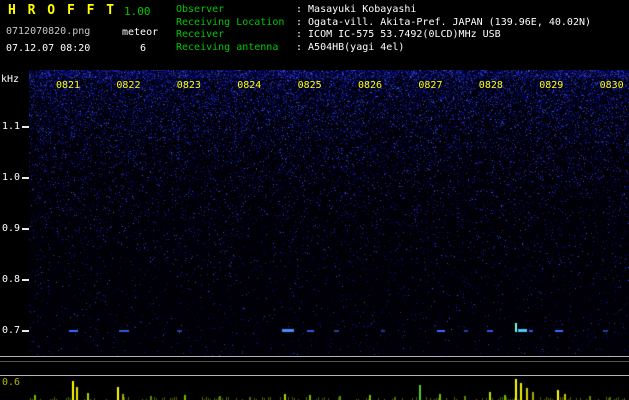  What do you see at coordinates (11, 330) in the screenshot?
I see `freq-tick-label: 0.7` at bounding box center [11, 330].